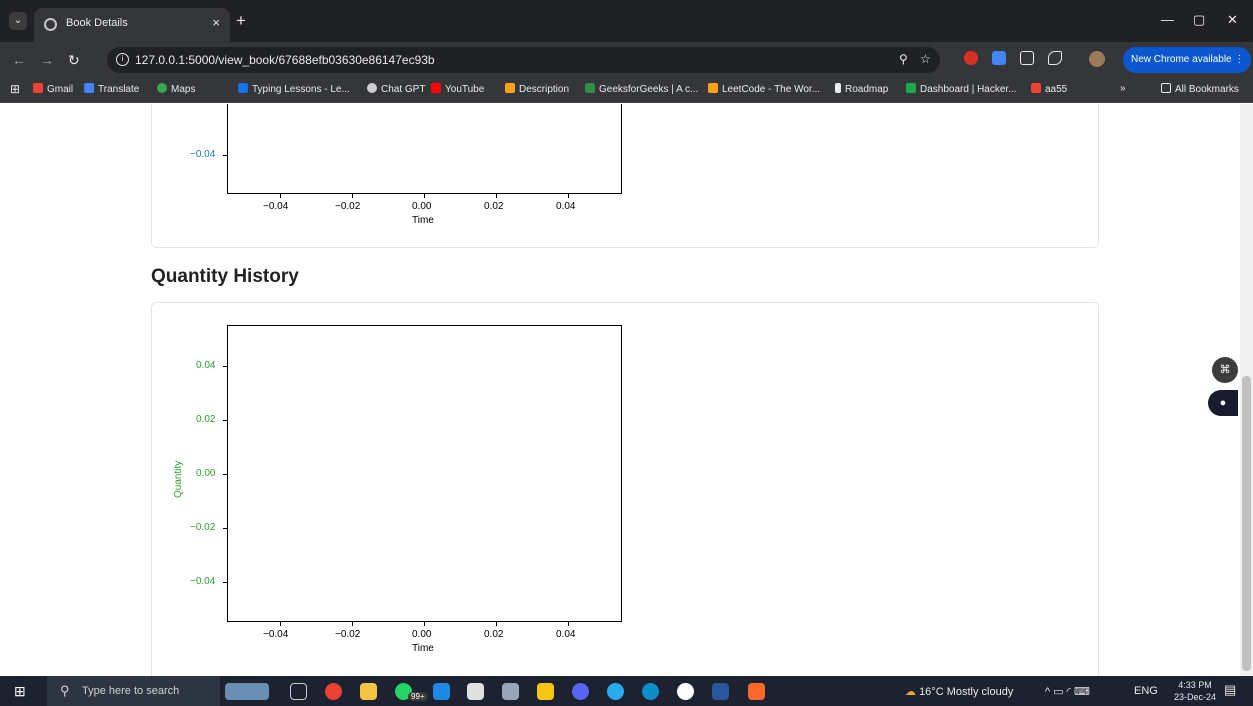 Image resolution: width=1253 pixels, height=706 pixels. What do you see at coordinates (206, 365) in the screenshot?
I see `quantity-ytick: 0.04` at bounding box center [206, 365].